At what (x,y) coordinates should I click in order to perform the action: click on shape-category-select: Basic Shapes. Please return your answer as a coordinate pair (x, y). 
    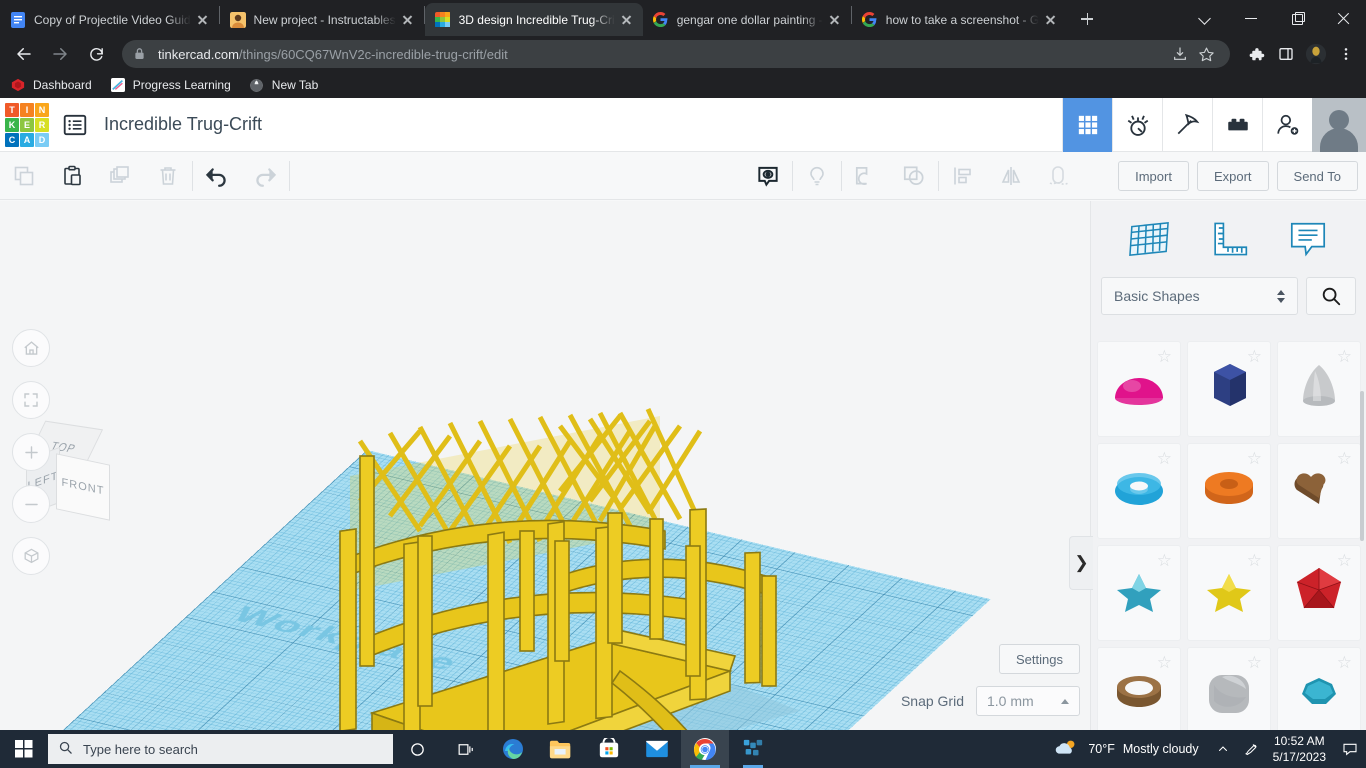
    Looking at the image, I should click on (1199, 296).